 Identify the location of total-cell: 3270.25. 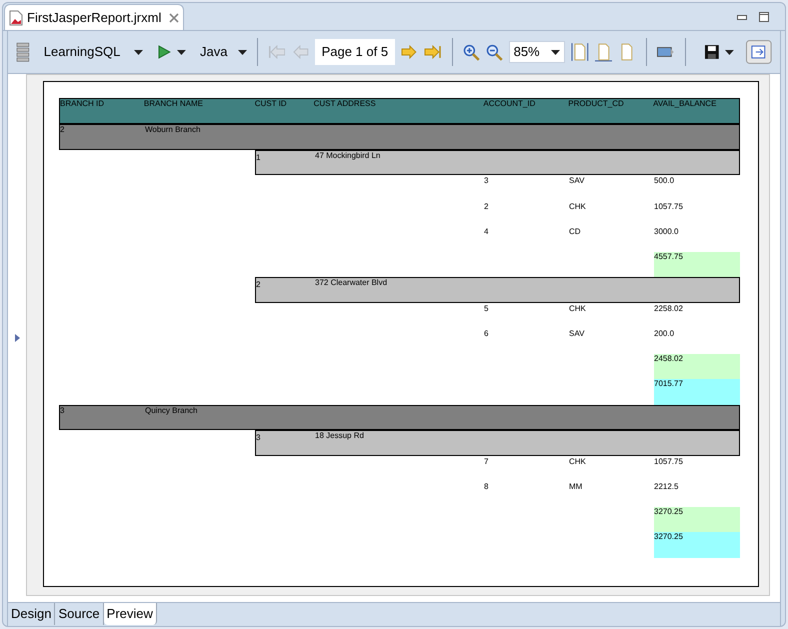
(697, 545).